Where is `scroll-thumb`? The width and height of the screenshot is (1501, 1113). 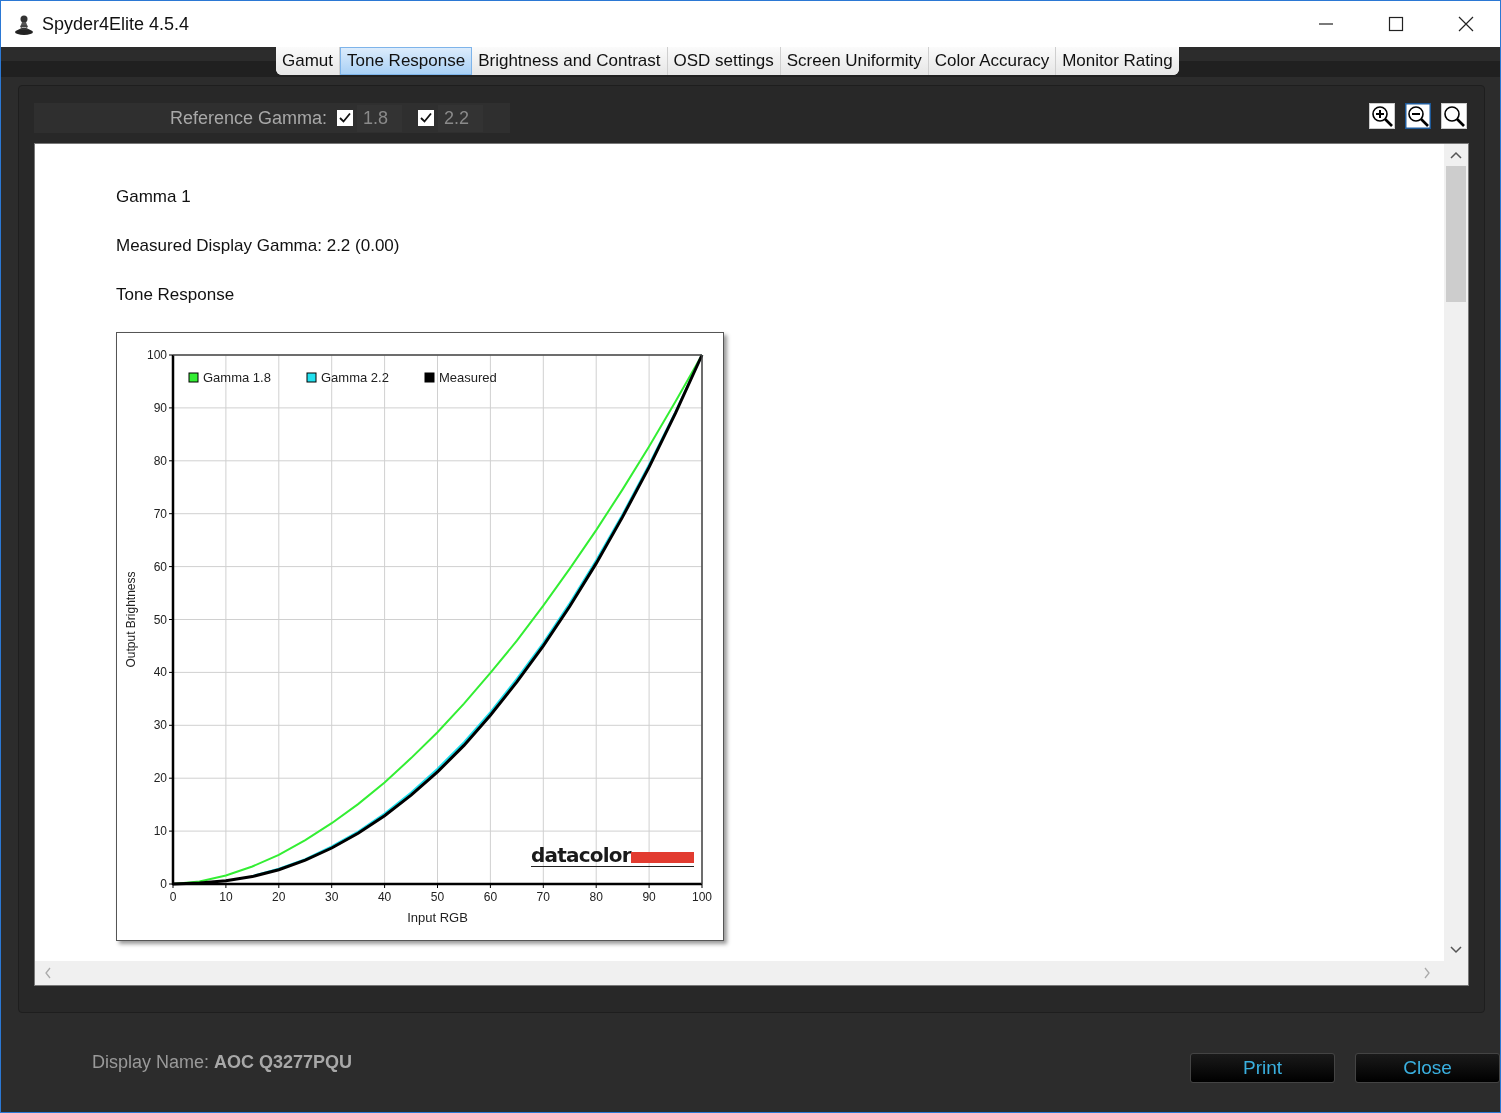
scroll-thumb is located at coordinates (1456, 234).